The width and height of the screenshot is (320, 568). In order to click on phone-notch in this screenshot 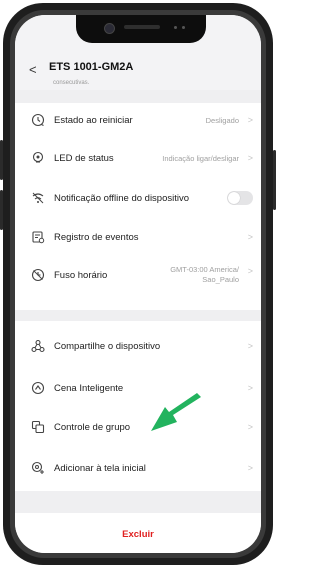, I will do `click(141, 29)`.